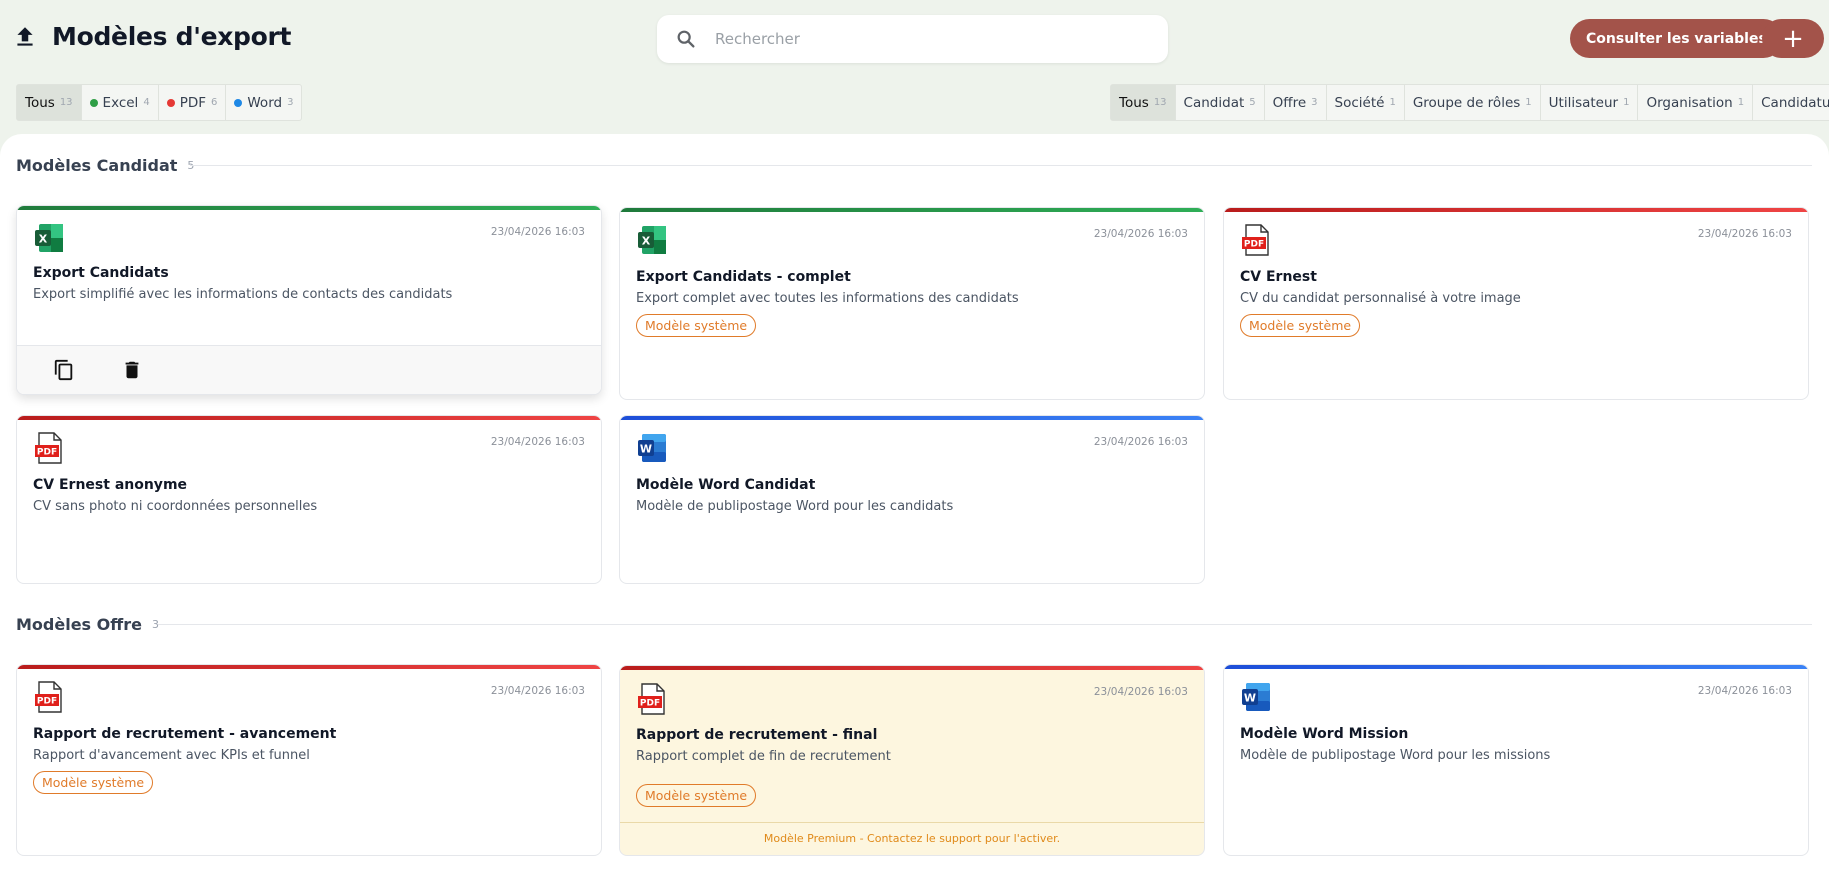 Image resolution: width=1829 pixels, height=894 pixels. I want to click on card-description: Rapport complet de fin de recrutement, so click(763, 756).